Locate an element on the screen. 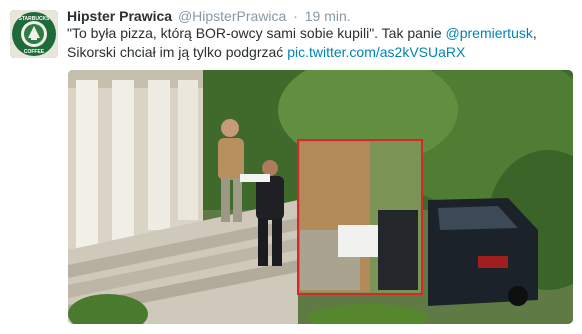 Image resolution: width=582 pixels, height=334 pixels. avatar-text-bottom: COFFEE is located at coordinates (34, 52).